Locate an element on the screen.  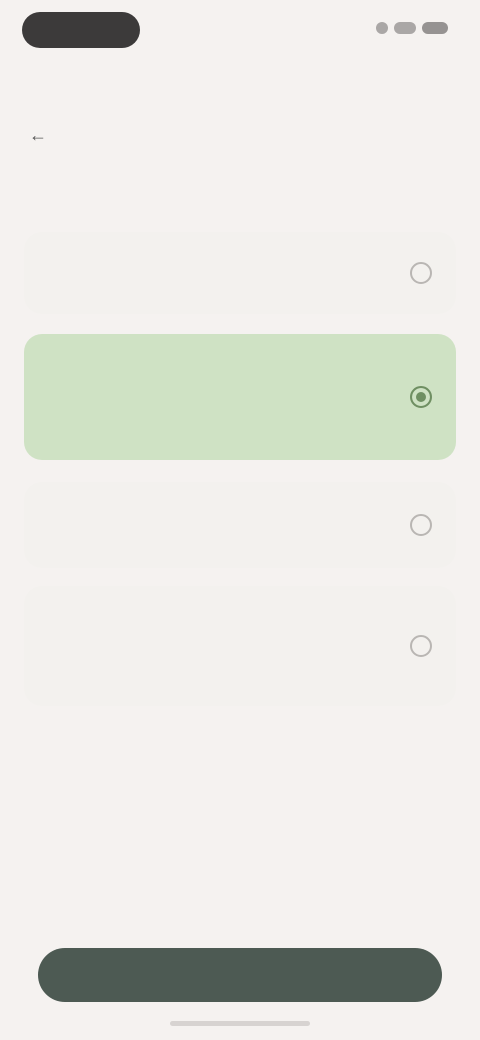
continue-button is located at coordinates (240, 975).